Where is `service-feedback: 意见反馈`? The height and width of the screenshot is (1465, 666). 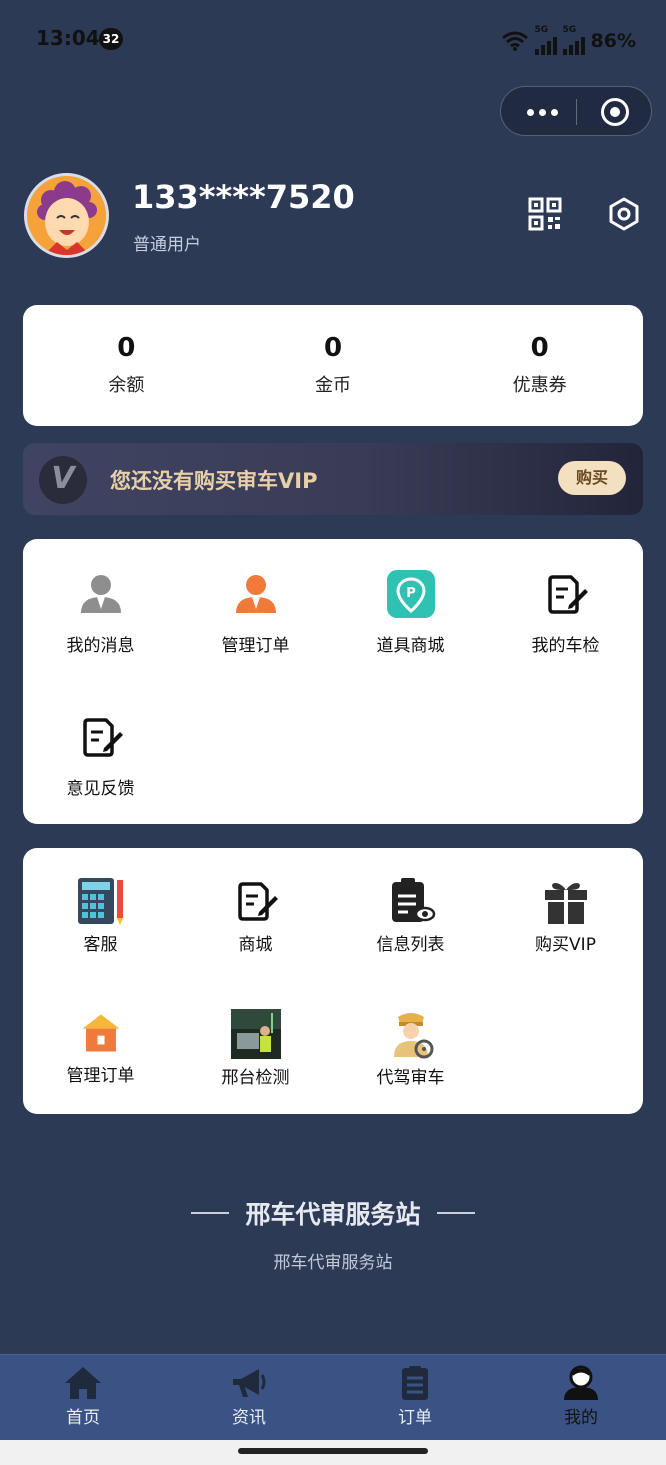
service-feedback: 意见反馈 is located at coordinates (100, 755).